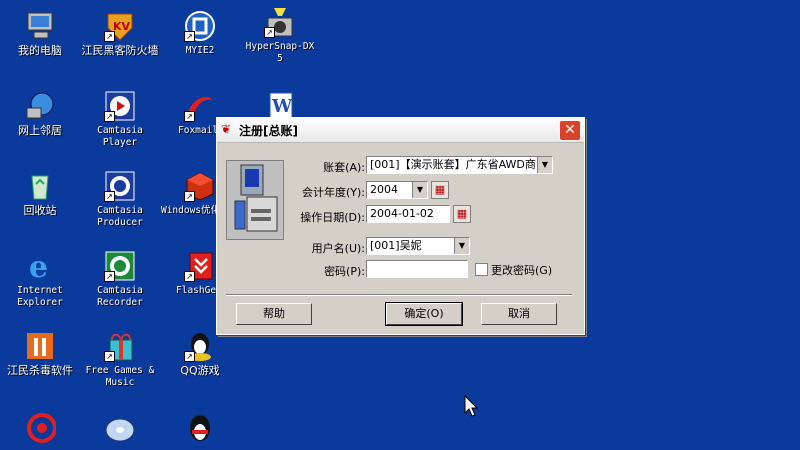 The image size is (800, 450). I want to click on camtasia-player-icon: ↗, so click(120, 106).